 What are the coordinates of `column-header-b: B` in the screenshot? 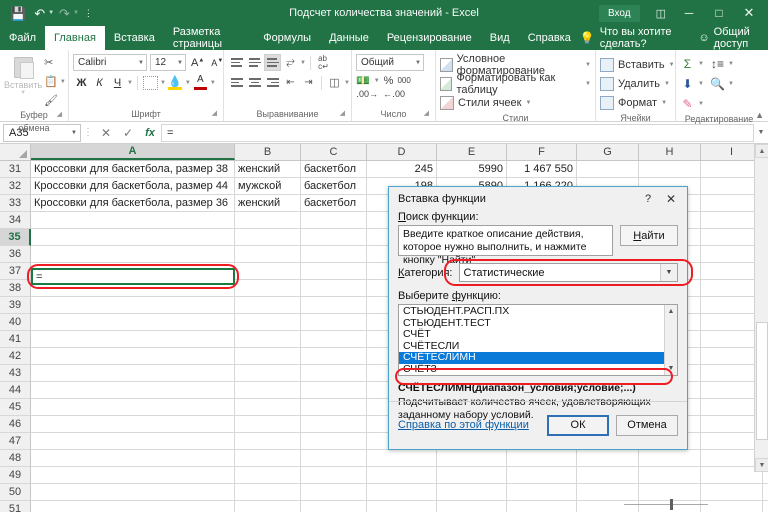 It's located at (268, 152).